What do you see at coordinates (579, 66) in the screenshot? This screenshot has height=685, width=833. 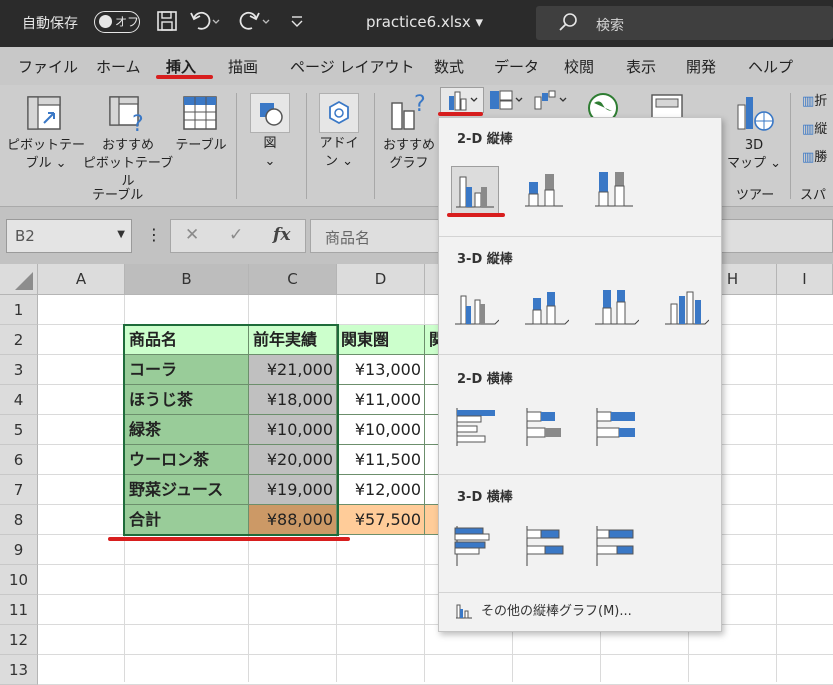 I see `tab-review: 校閲` at bounding box center [579, 66].